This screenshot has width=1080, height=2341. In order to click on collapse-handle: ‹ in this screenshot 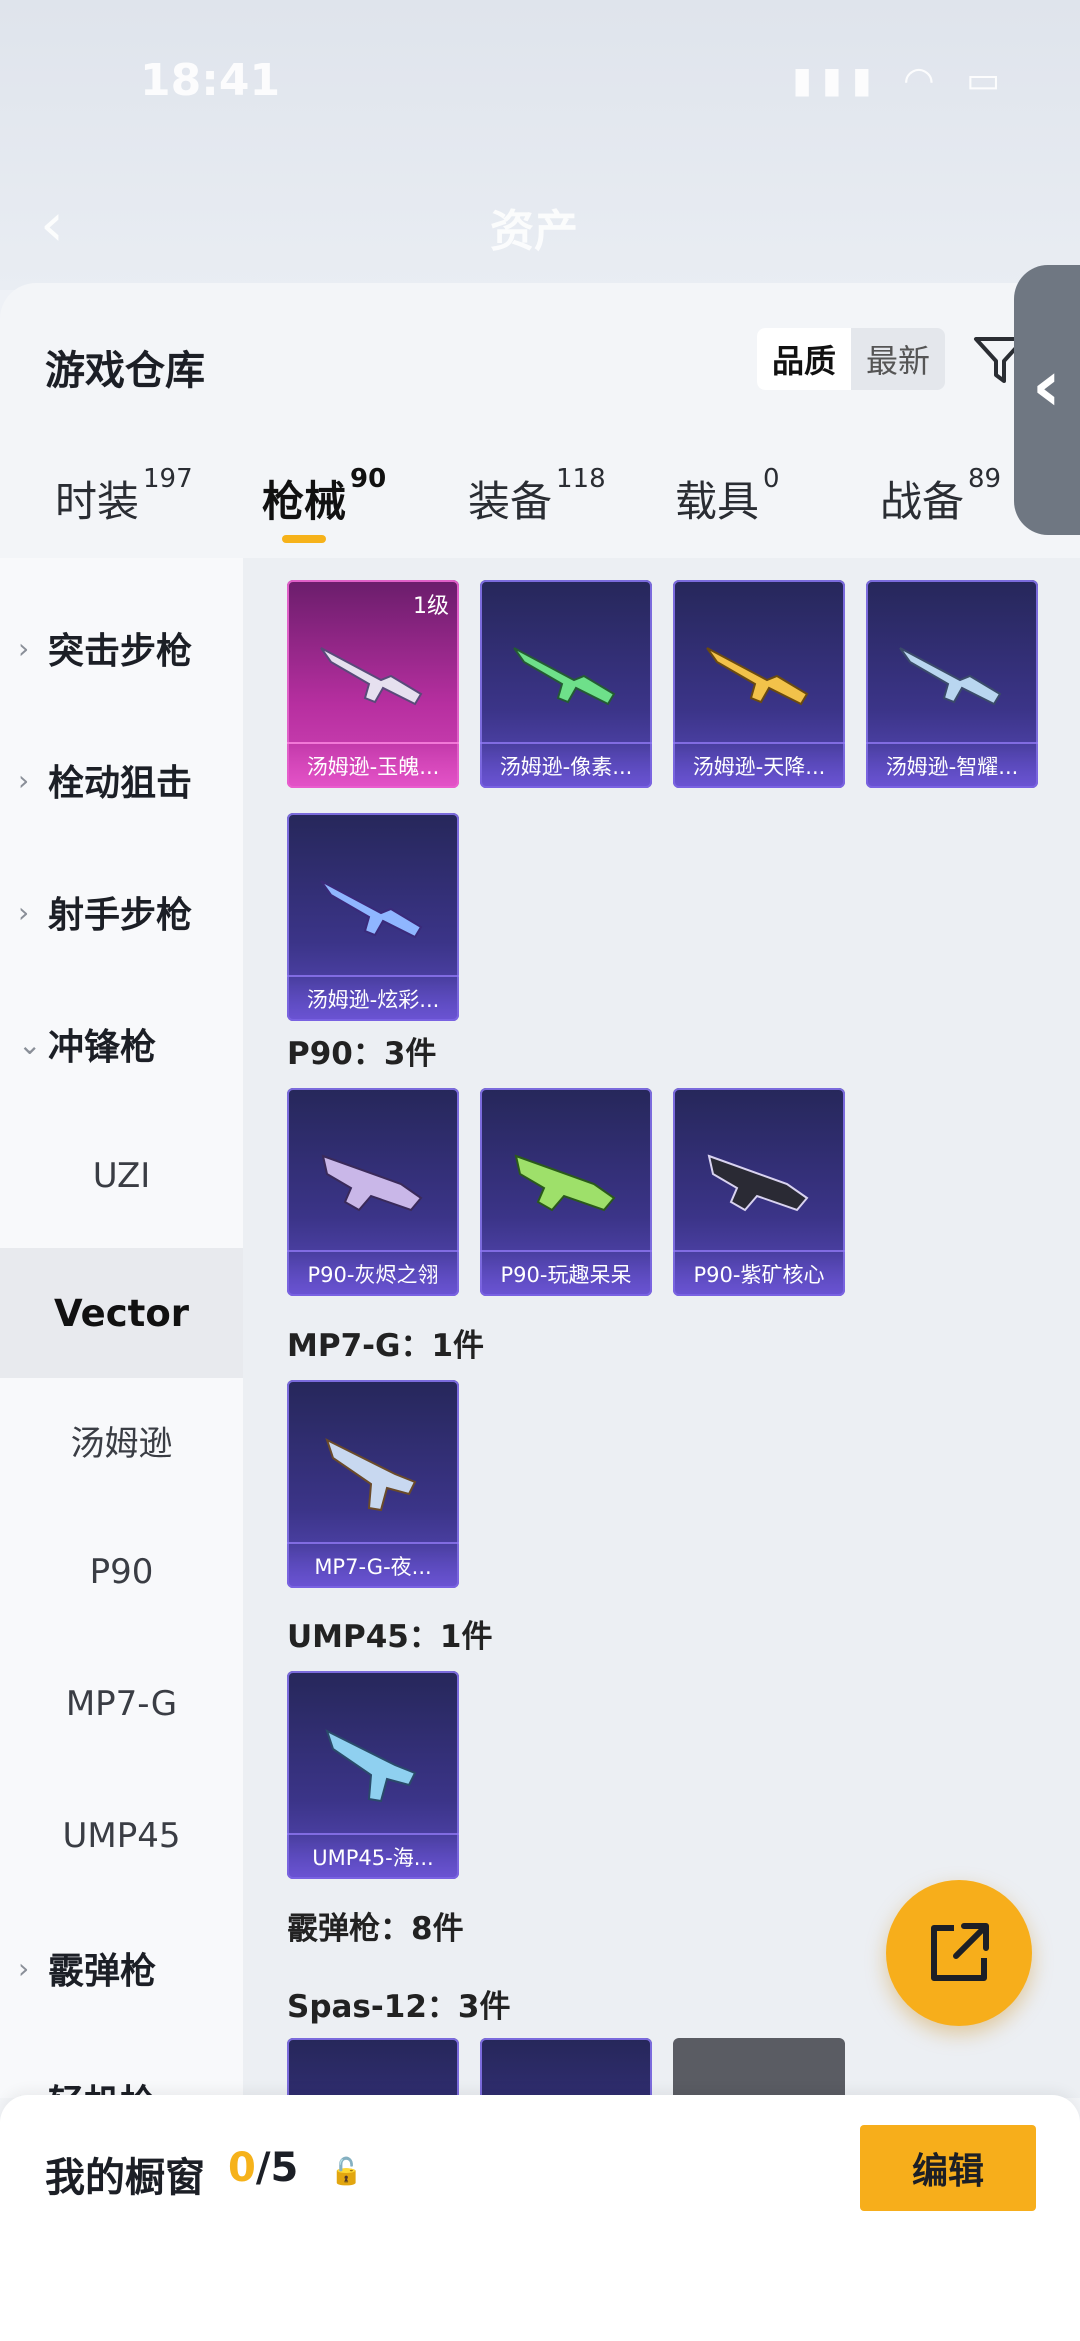, I will do `click(1047, 400)`.